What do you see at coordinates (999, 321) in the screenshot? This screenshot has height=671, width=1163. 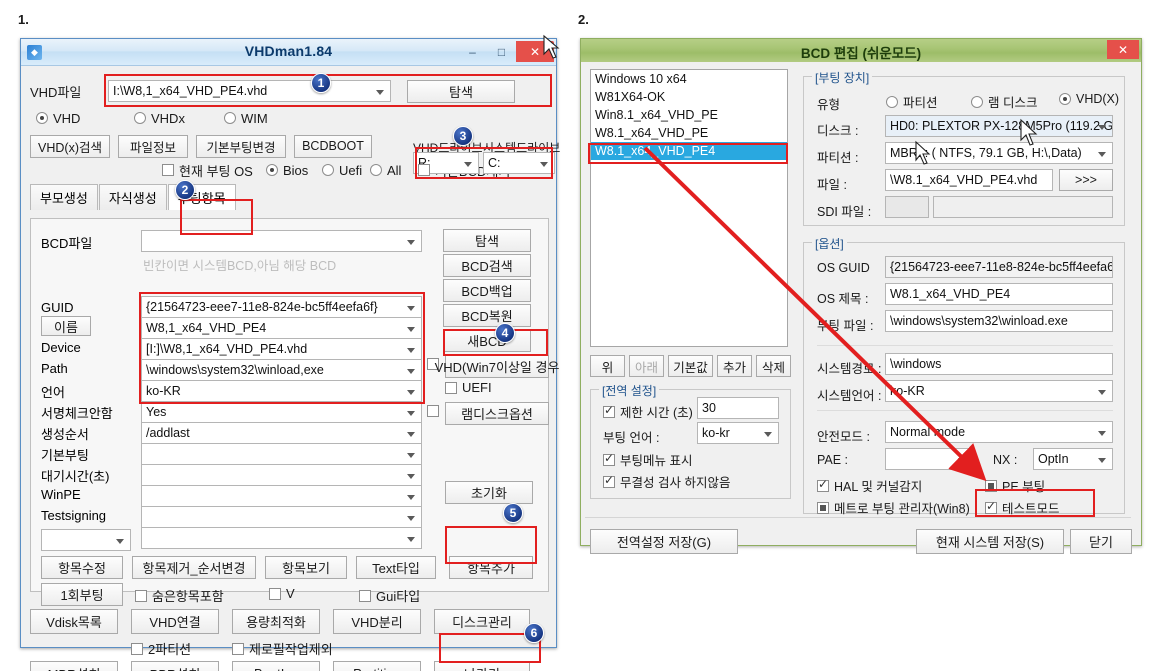 I see `boot-file-input: \windows\system32\winload.exe` at bounding box center [999, 321].